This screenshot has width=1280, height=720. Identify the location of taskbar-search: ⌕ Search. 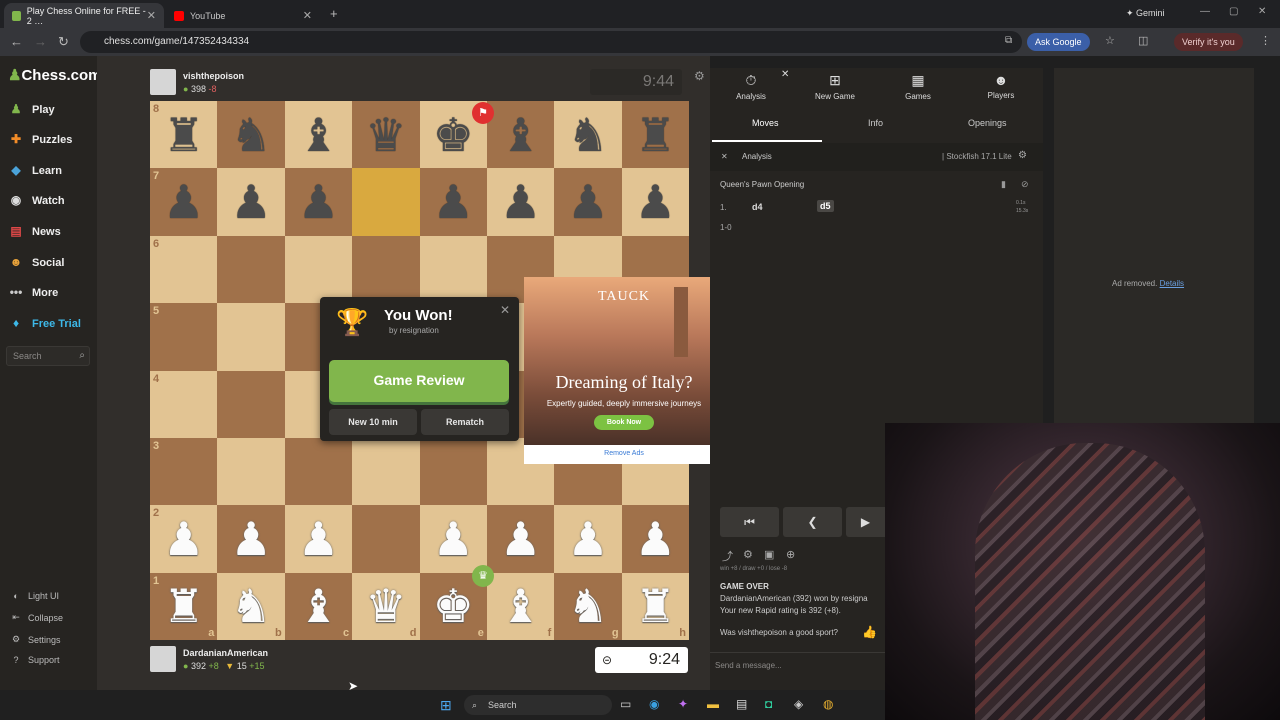
(538, 705).